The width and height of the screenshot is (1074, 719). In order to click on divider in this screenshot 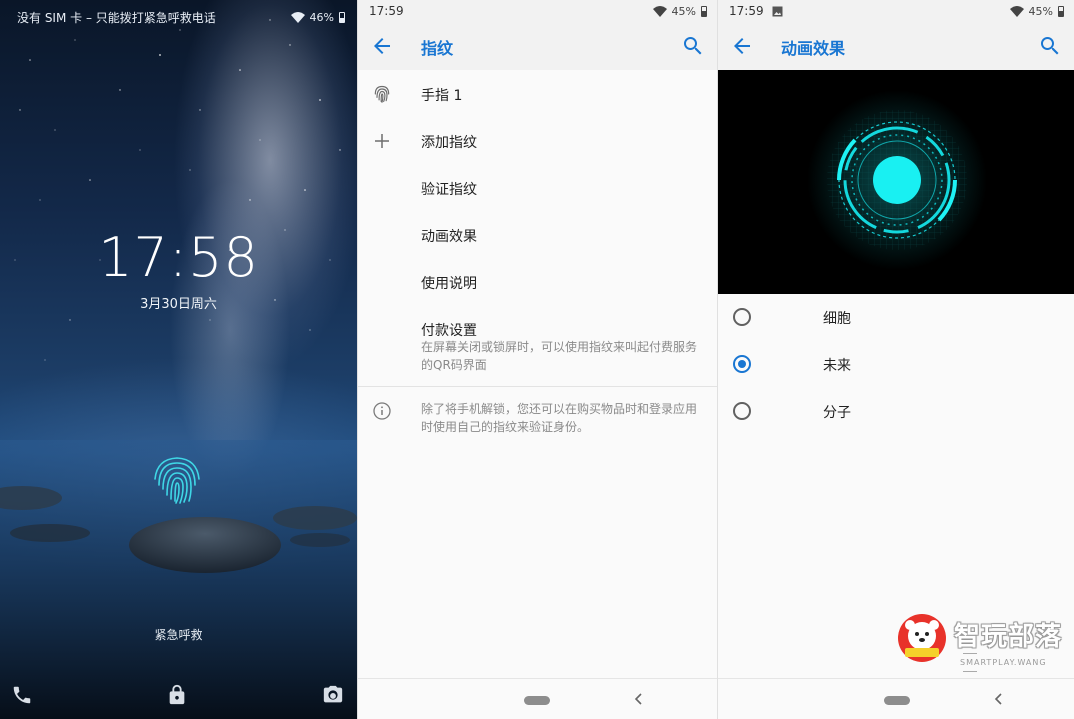, I will do `click(537, 386)`.